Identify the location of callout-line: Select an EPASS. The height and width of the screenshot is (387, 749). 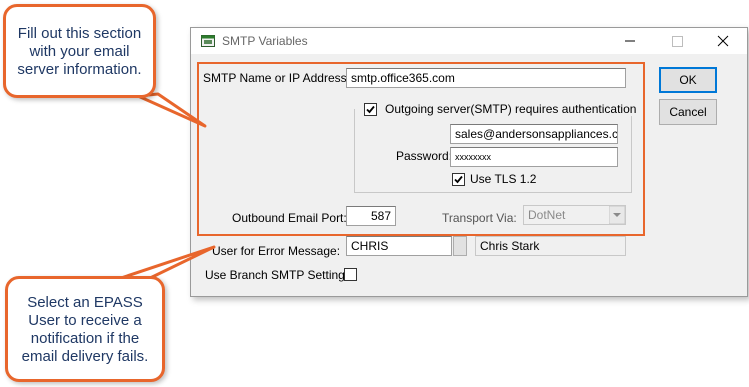
(85, 302).